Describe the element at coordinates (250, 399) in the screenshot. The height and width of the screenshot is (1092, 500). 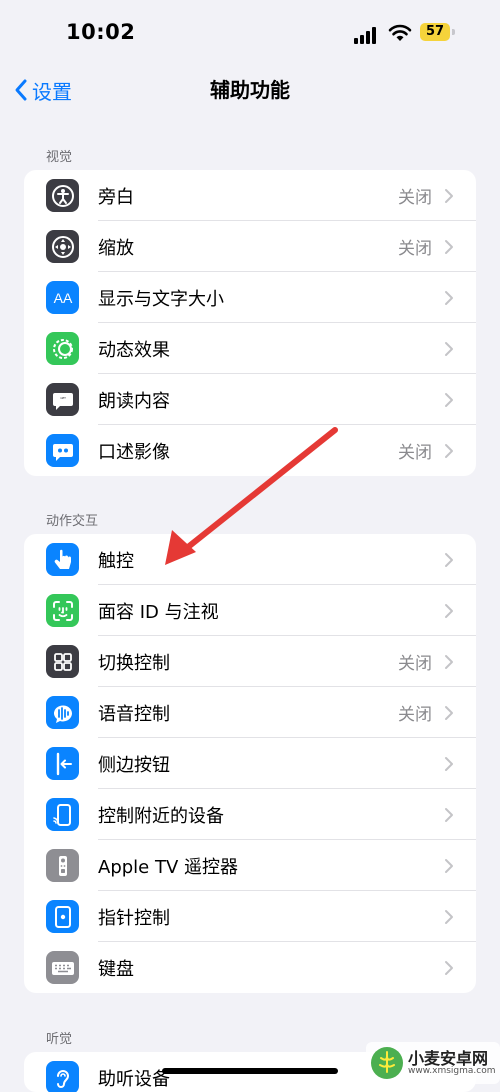
I see `row-spoken-content: “” 朗读内容` at that location.